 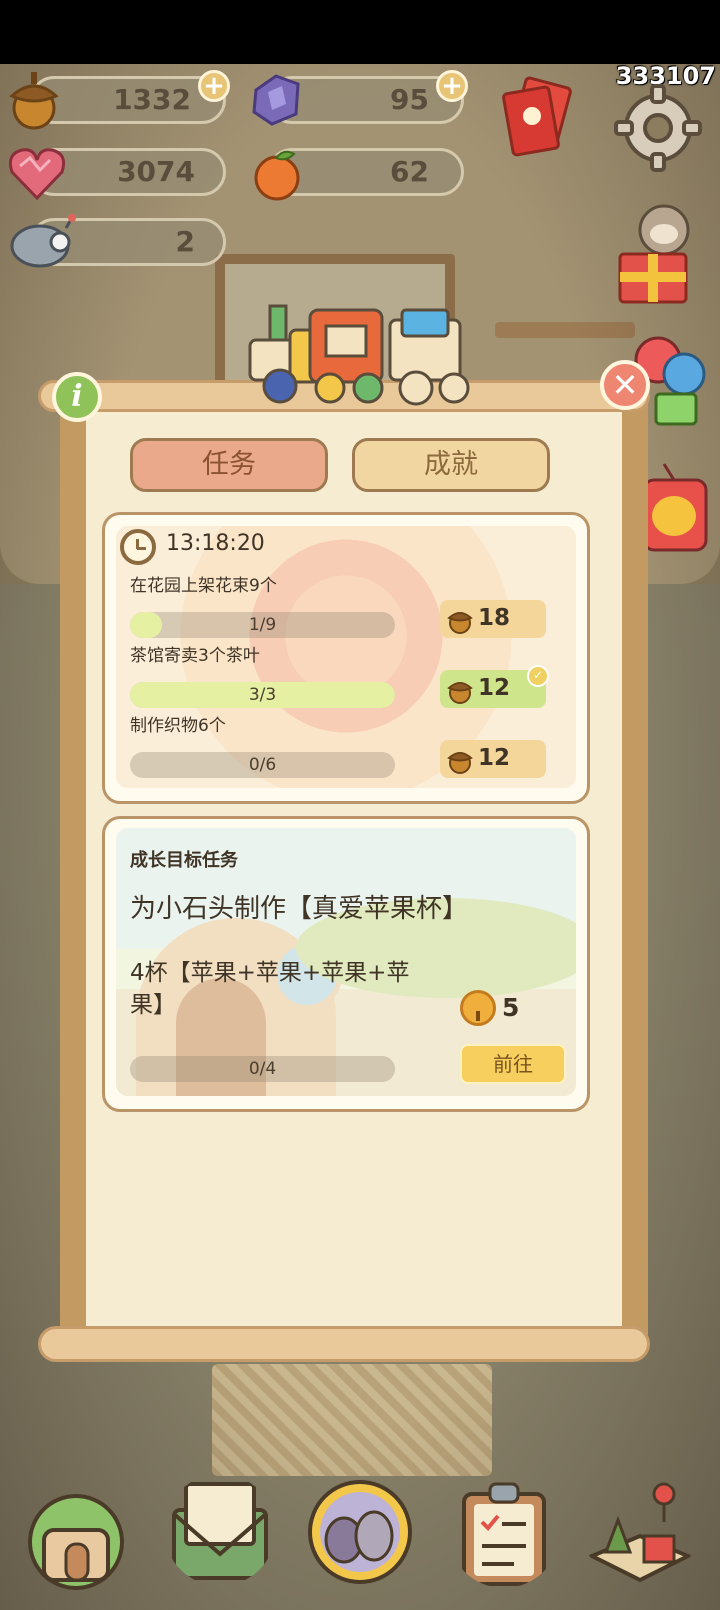 I want to click on house-nav-icon, so click(x=76, y=1536).